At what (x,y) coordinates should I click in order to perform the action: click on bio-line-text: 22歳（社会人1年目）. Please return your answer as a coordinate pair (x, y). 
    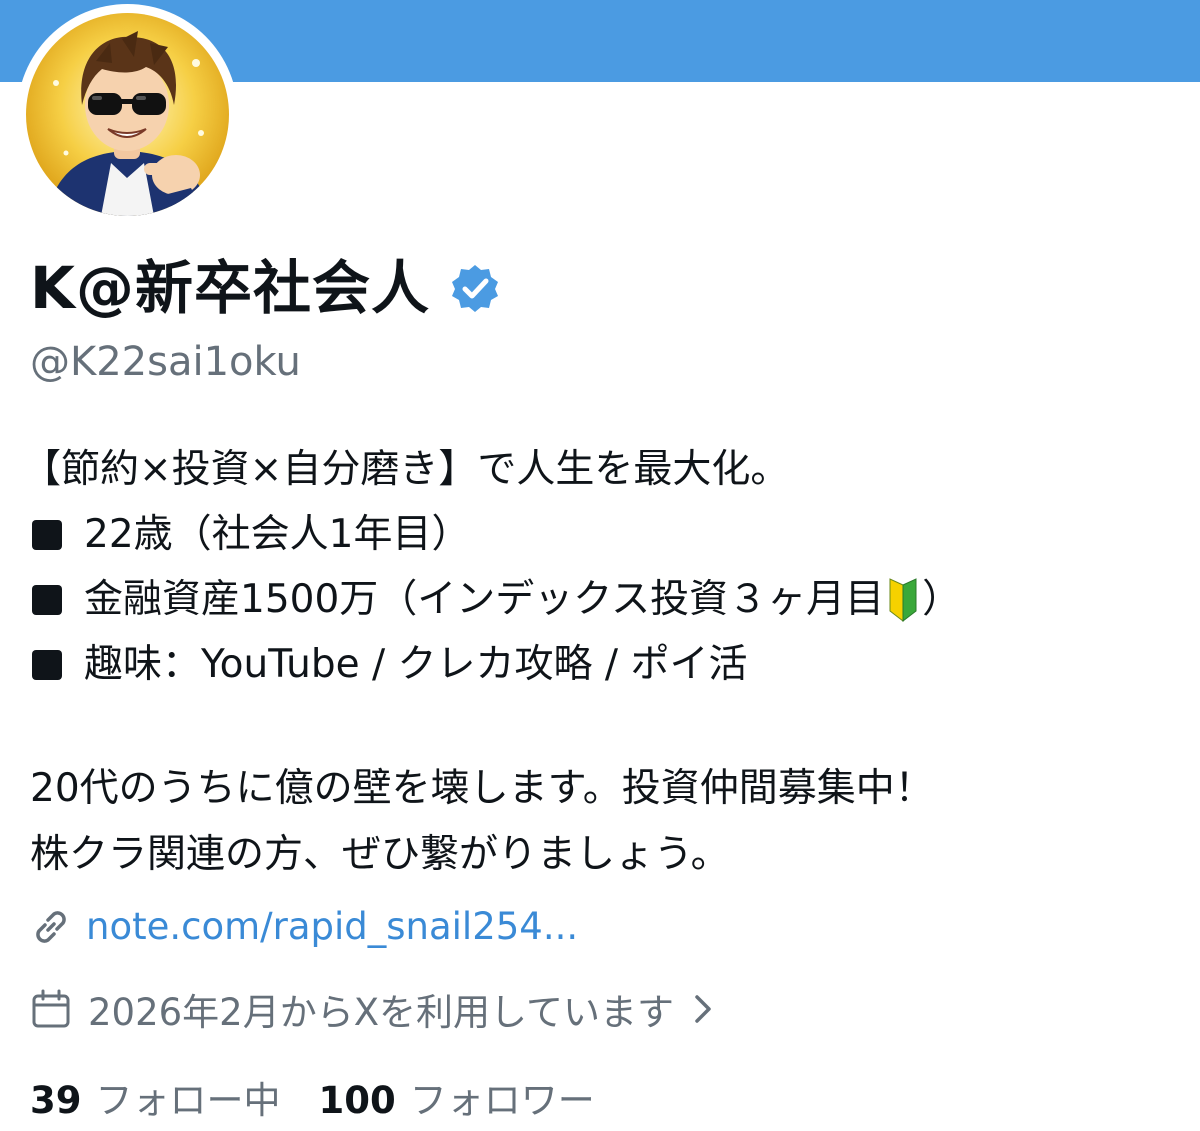
    Looking at the image, I should click on (277, 534).